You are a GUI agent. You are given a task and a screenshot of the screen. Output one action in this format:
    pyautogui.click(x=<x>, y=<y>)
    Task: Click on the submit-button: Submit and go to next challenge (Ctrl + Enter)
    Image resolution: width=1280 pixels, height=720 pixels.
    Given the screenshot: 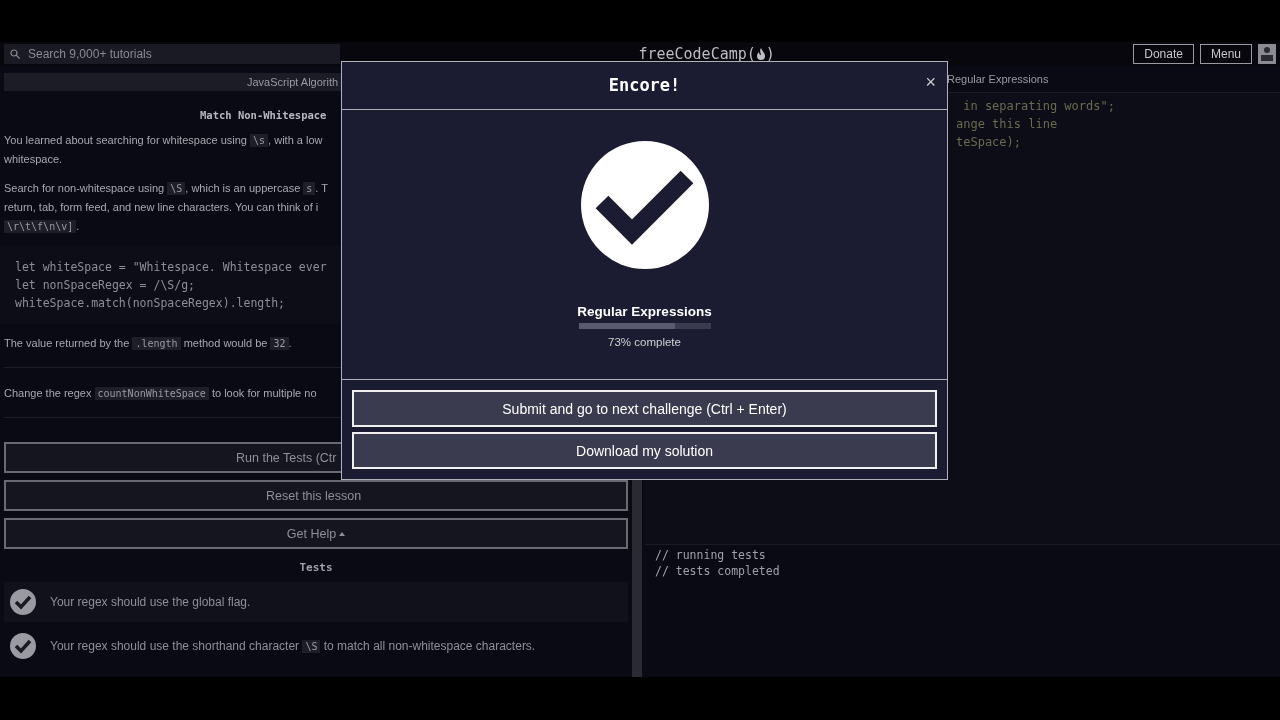 What is the action you would take?
    pyautogui.click(x=644, y=408)
    